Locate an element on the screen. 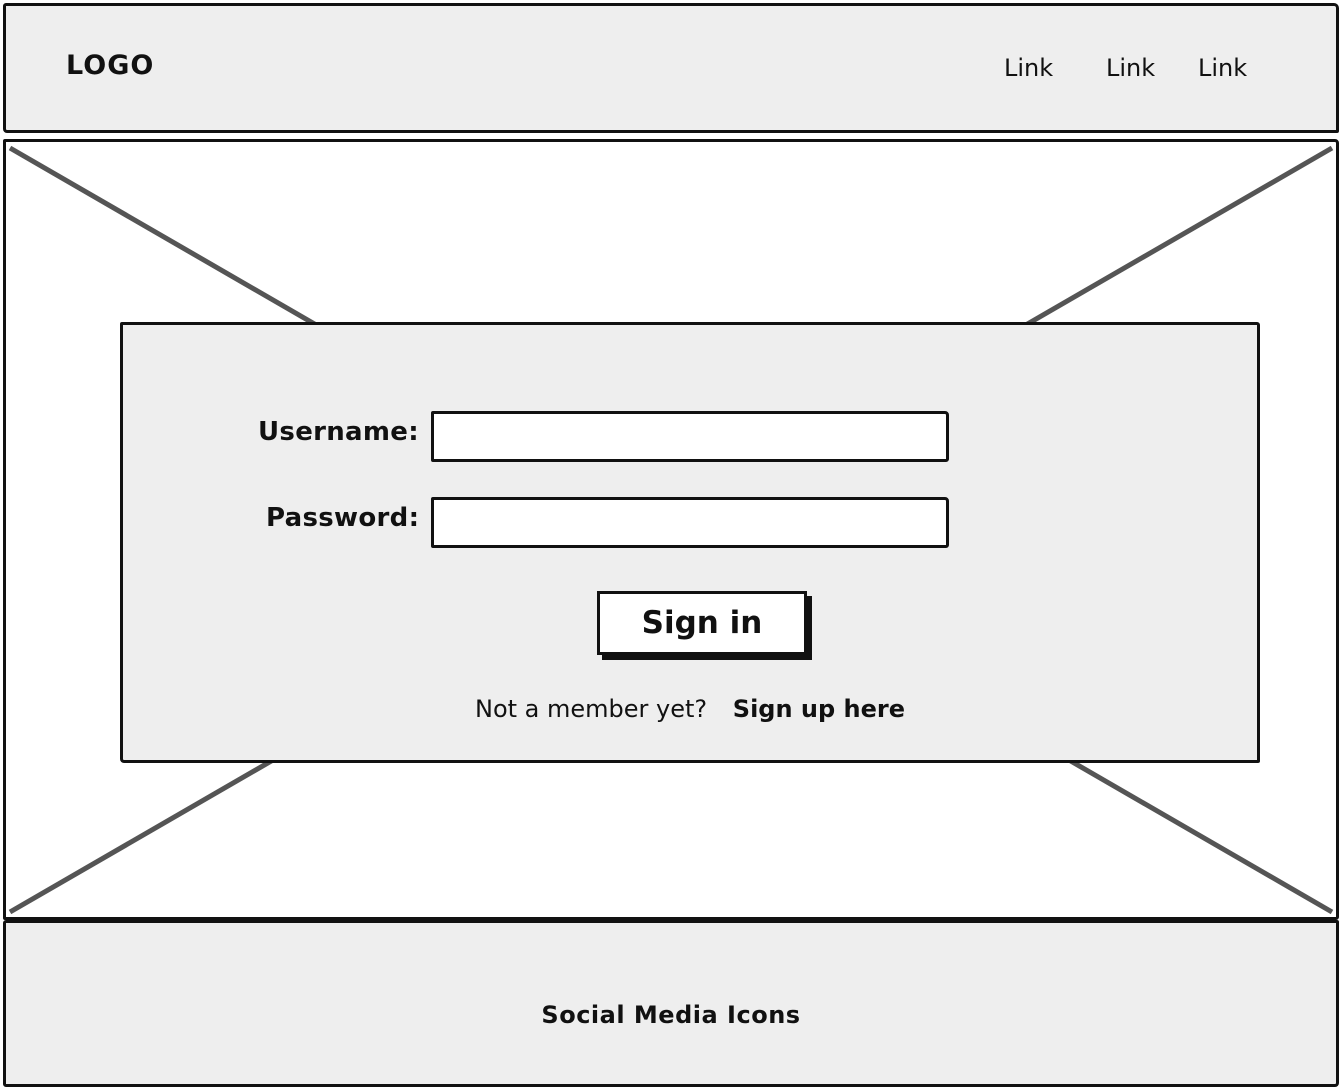 Image resolution: width=1342 pixels, height=1090 pixels. nav-link-3: Link is located at coordinates (1222, 68).